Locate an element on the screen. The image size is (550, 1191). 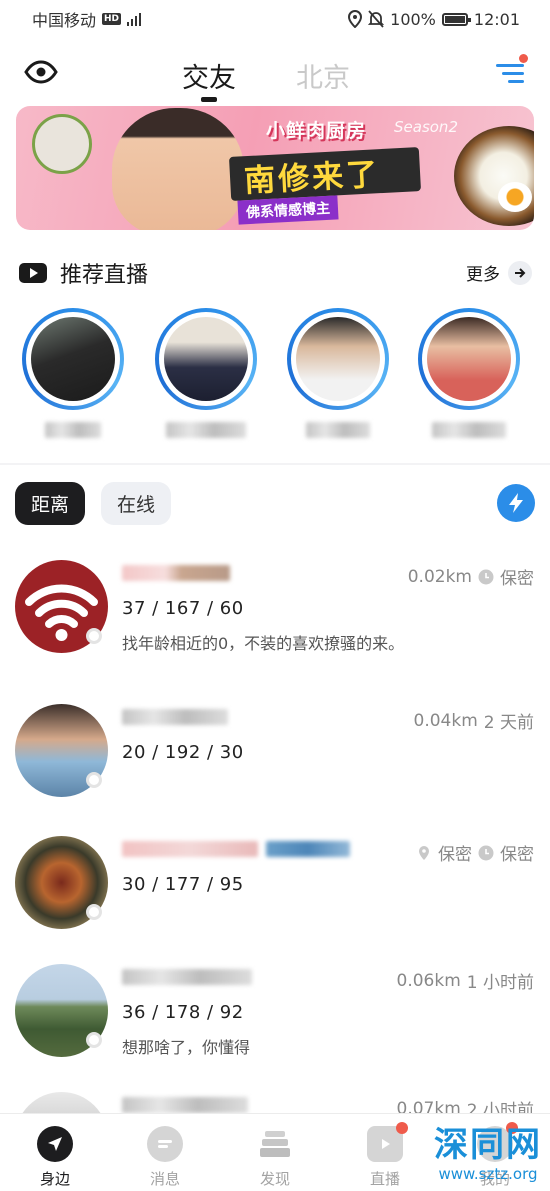
distance-text: 保密 is located at coordinates (455, 855).